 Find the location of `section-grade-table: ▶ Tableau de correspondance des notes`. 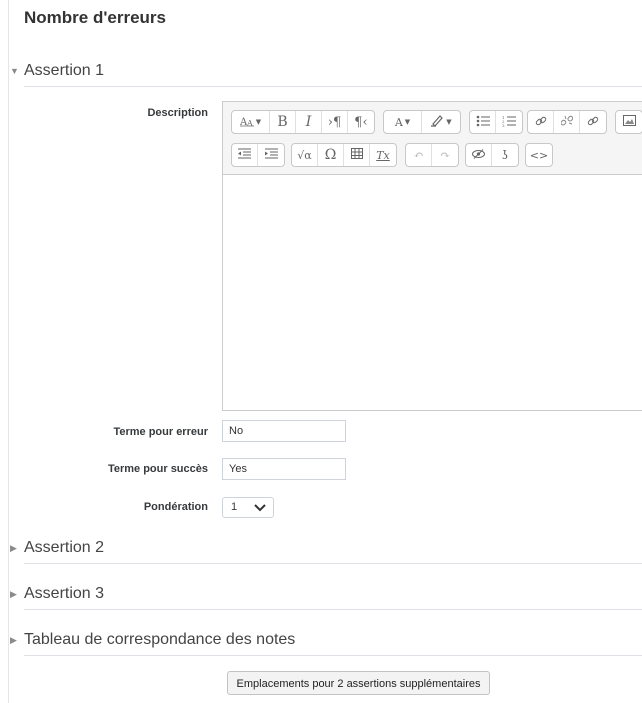

section-grade-table: ▶ Tableau de correspondance des notes is located at coordinates (325, 644).